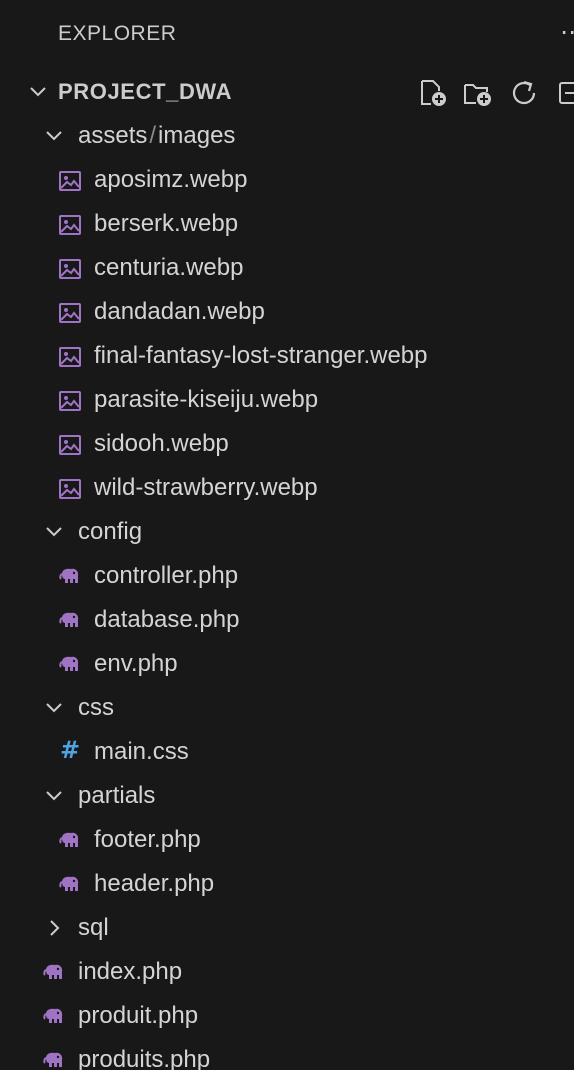 This screenshot has width=574, height=1070. I want to click on explorer-header: EXPLORER ⋯, so click(287, 35).